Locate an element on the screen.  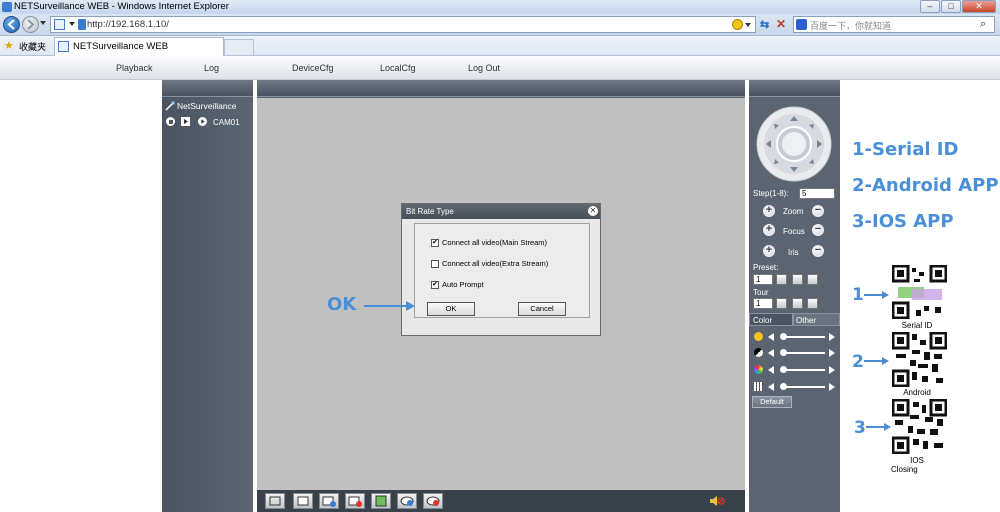
record-button is located at coordinates (355, 501).